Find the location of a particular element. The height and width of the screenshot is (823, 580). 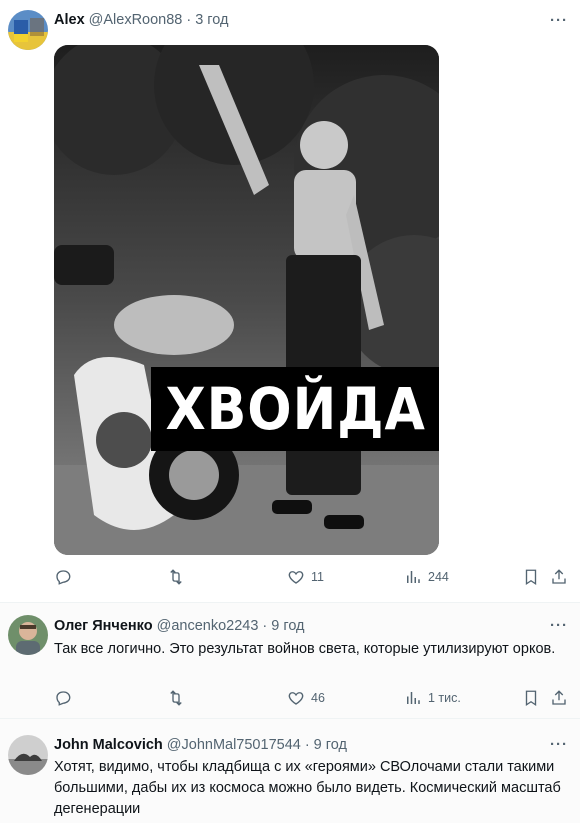

author-handle: @AlexRoon88 is located at coordinates (136, 20).